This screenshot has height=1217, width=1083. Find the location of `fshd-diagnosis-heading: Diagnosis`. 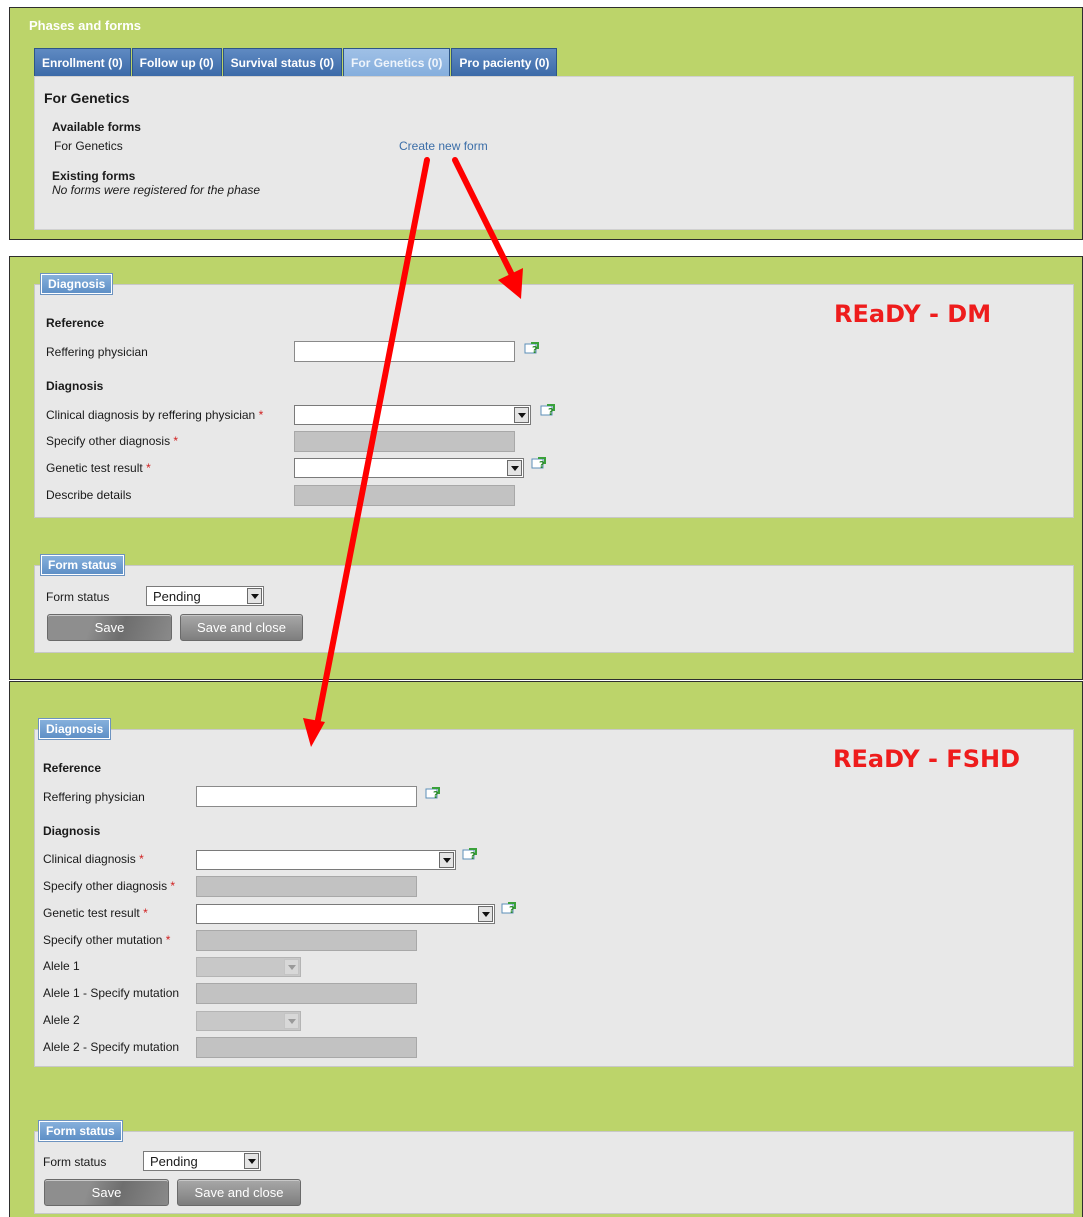

fshd-diagnosis-heading: Diagnosis is located at coordinates (72, 831).